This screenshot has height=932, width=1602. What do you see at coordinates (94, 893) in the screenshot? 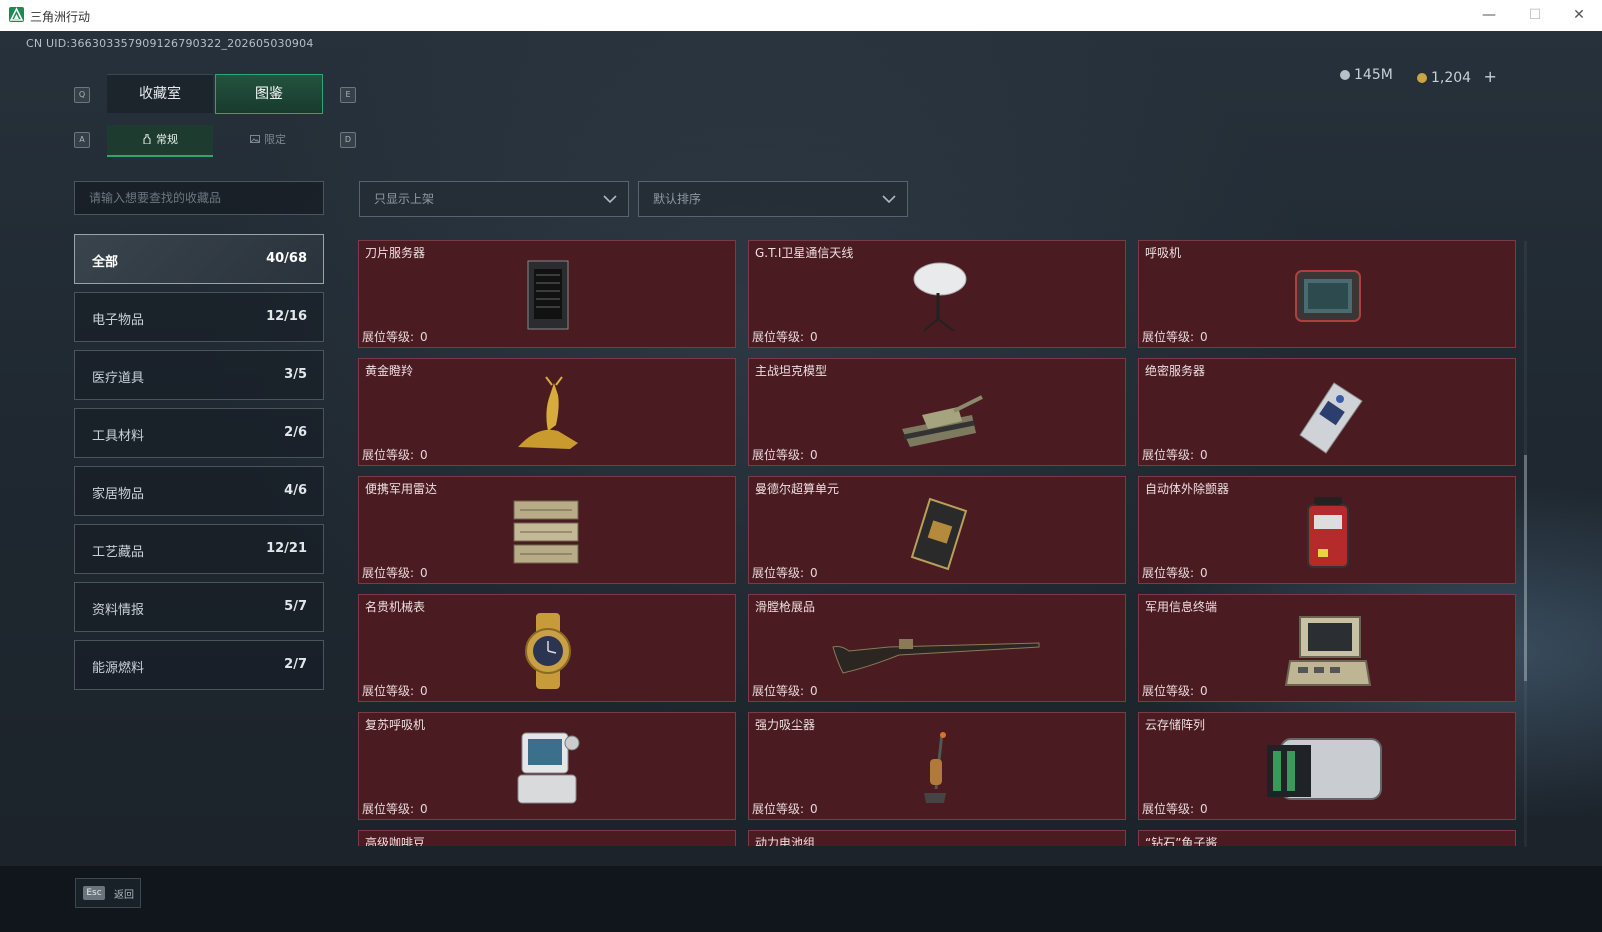
I see `esc-key-hint: Esc` at bounding box center [94, 893].